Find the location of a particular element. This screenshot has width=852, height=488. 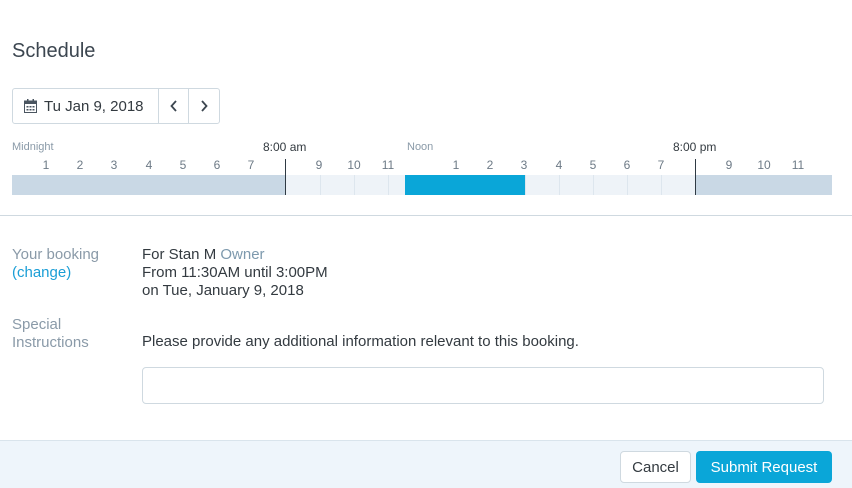

chevron-right-icon is located at coordinates (204, 106).